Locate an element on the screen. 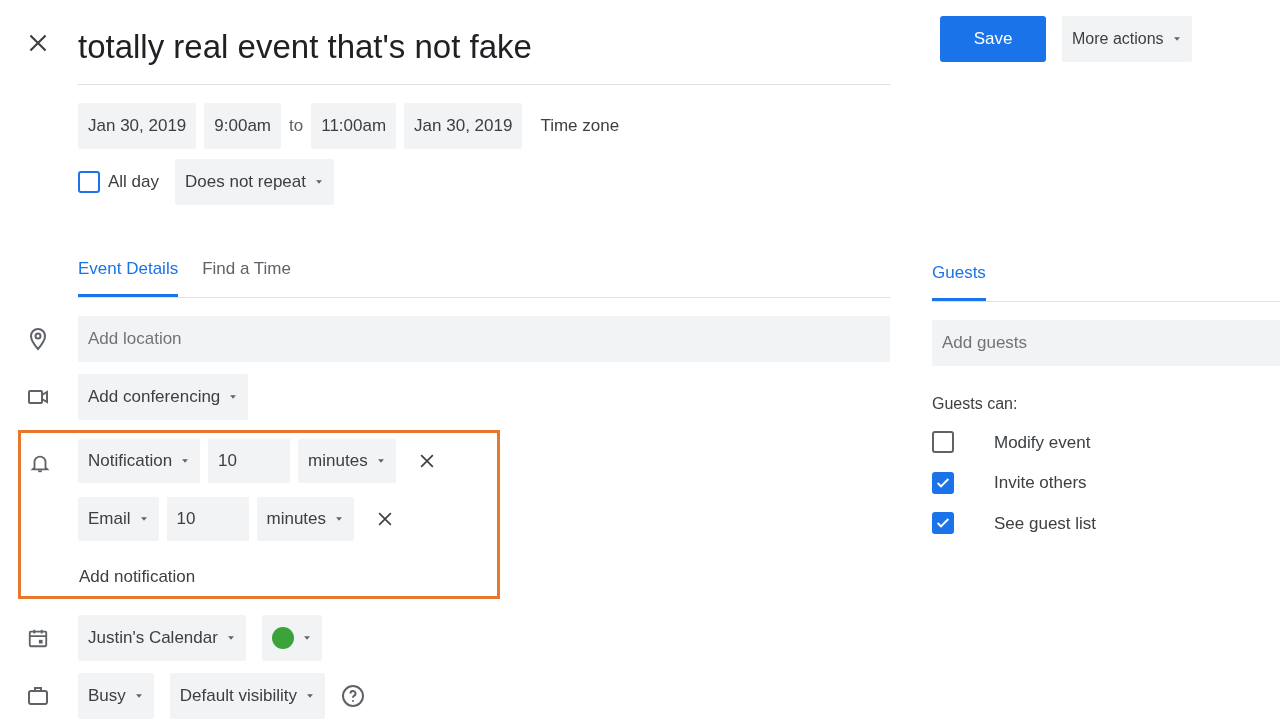 The height and width of the screenshot is (719, 1280). notification-type-dropdown: Notification is located at coordinates (139, 460).